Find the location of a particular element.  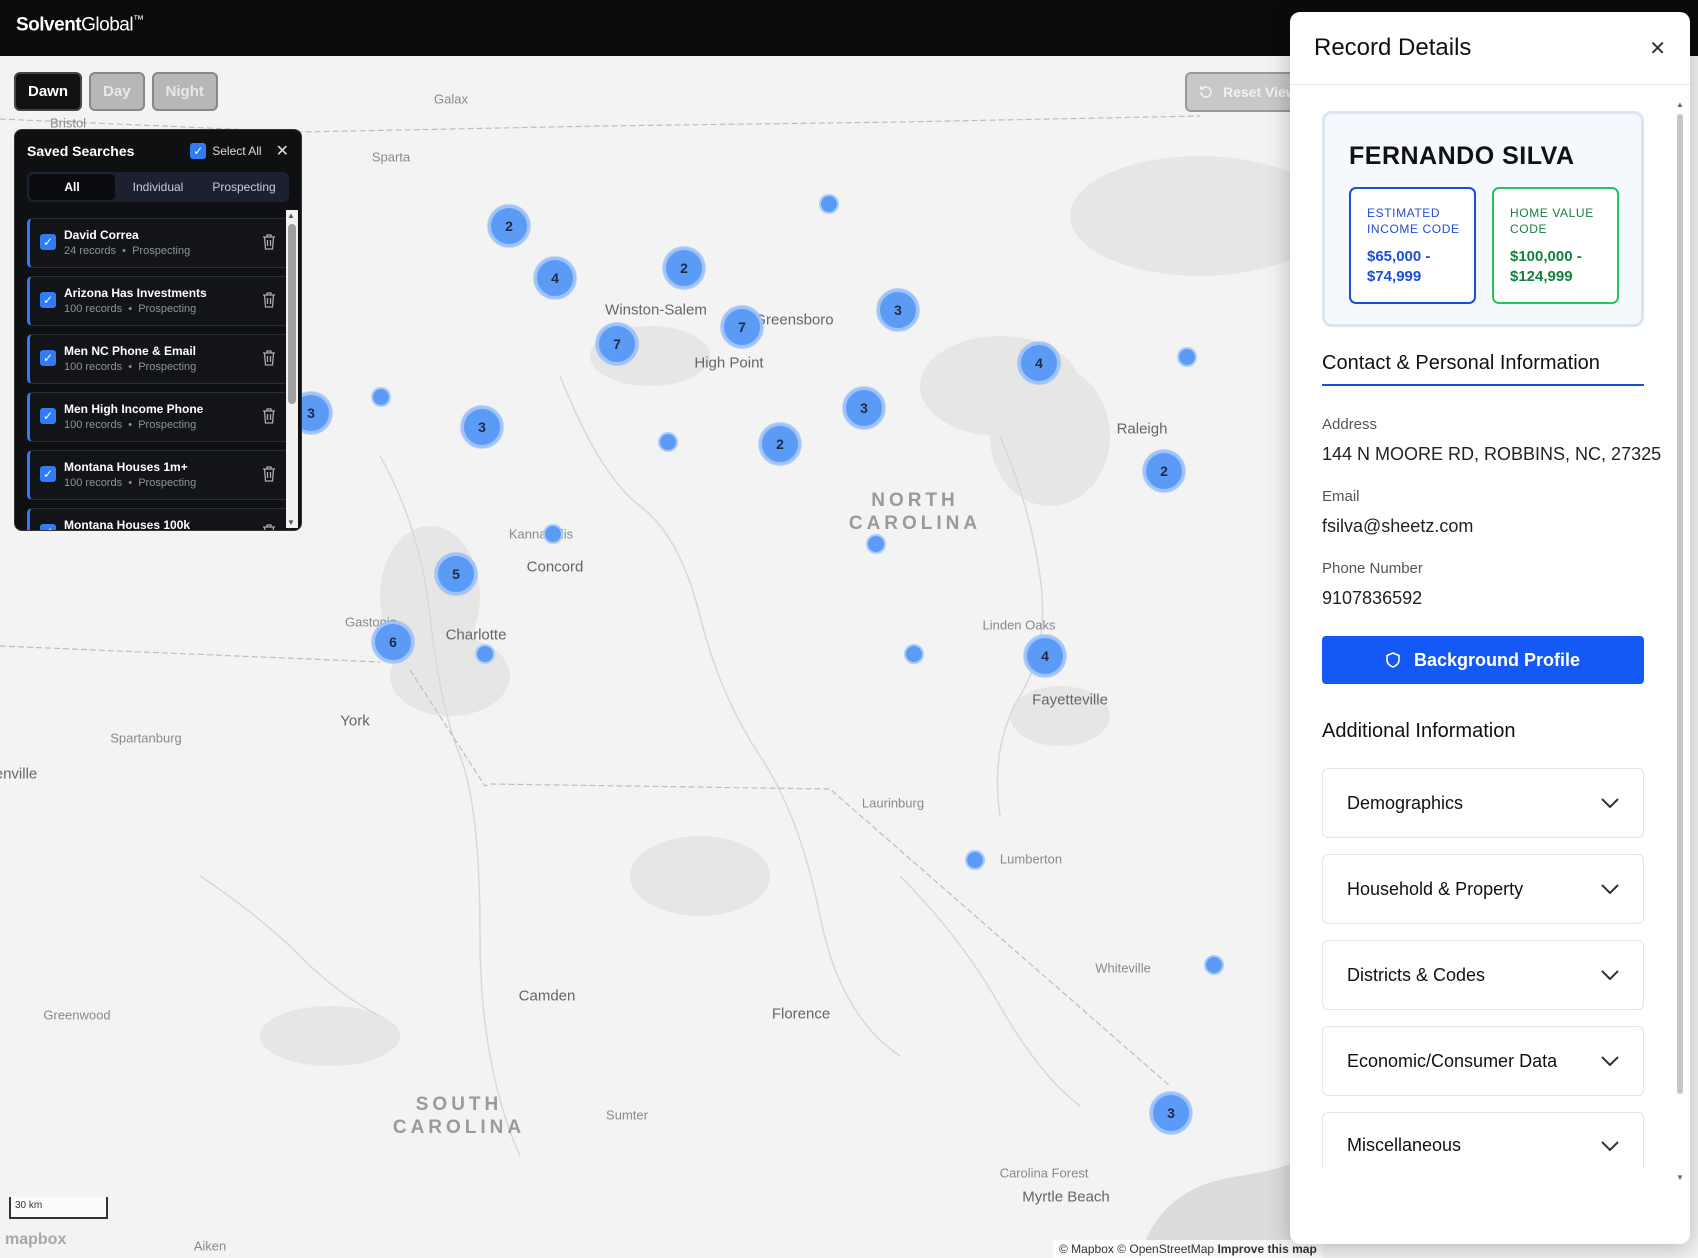

address-label: Address is located at coordinates (1350, 424).